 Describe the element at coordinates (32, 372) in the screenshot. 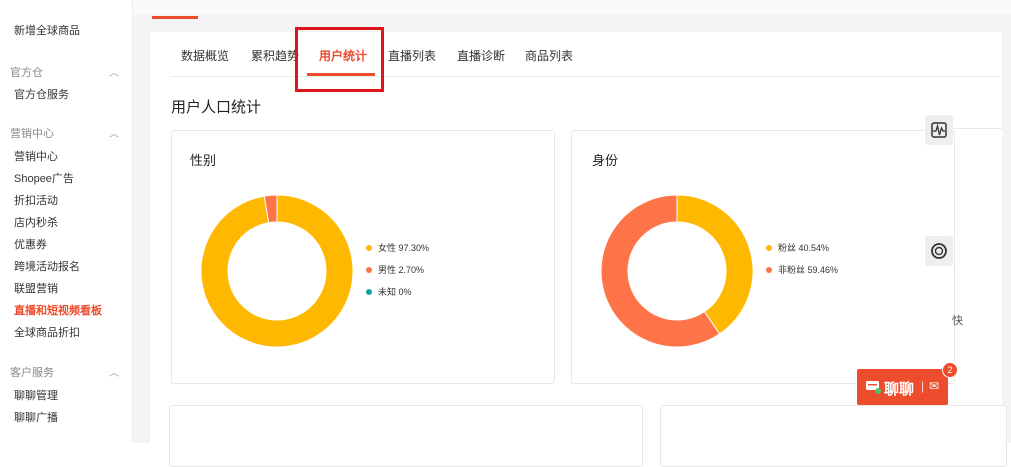

I see `sidebar-group-customer-service: 客户服务` at that location.